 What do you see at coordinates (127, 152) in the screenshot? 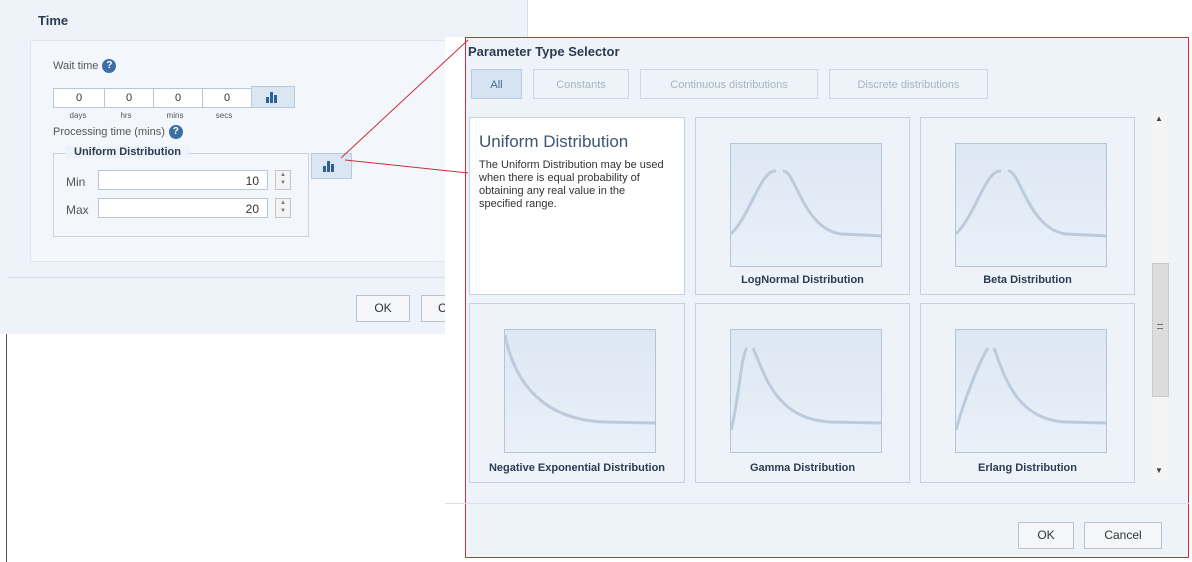
I see `uniform-group-title: Uniform Distribution` at bounding box center [127, 152].